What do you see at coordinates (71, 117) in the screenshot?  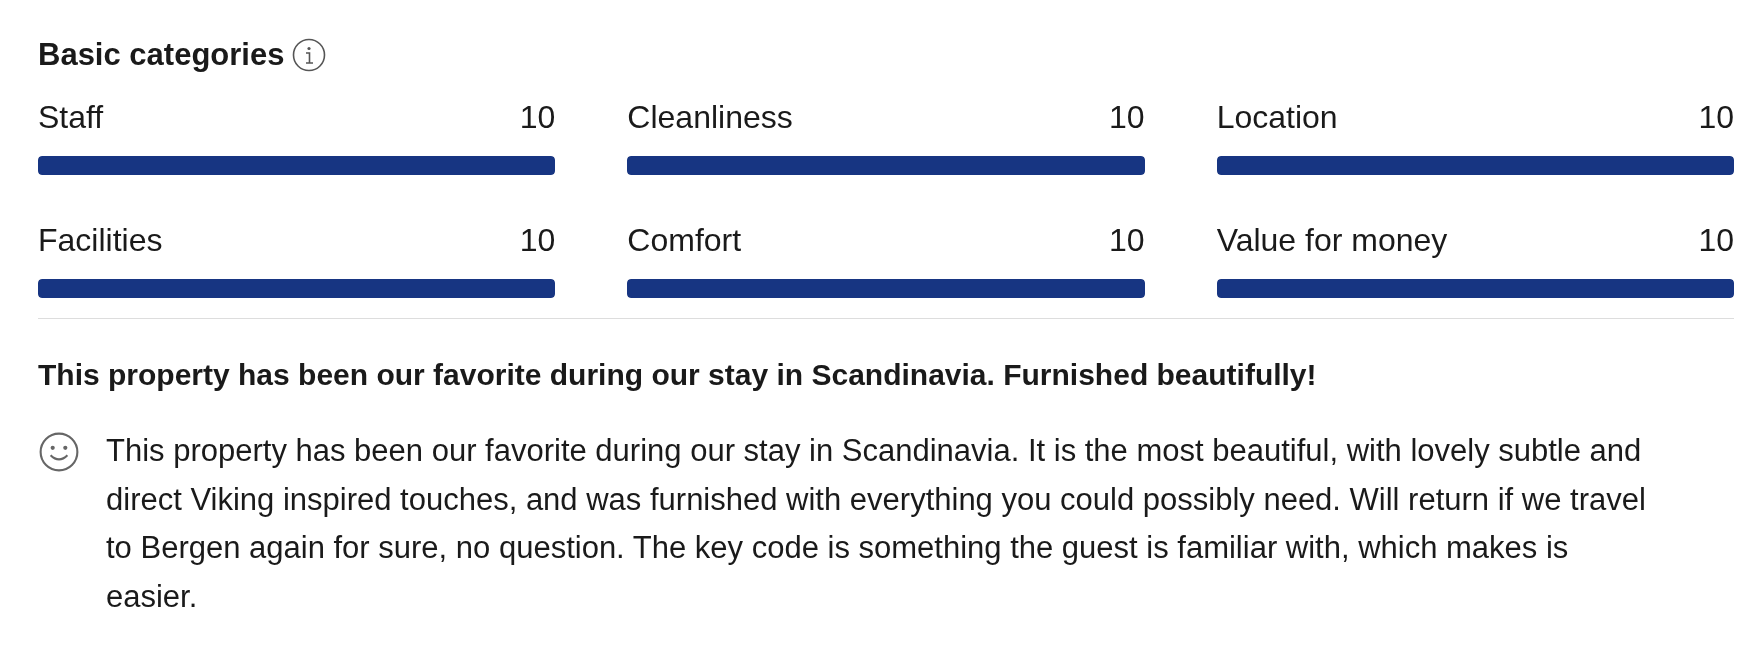 I see `category-label: Staff` at bounding box center [71, 117].